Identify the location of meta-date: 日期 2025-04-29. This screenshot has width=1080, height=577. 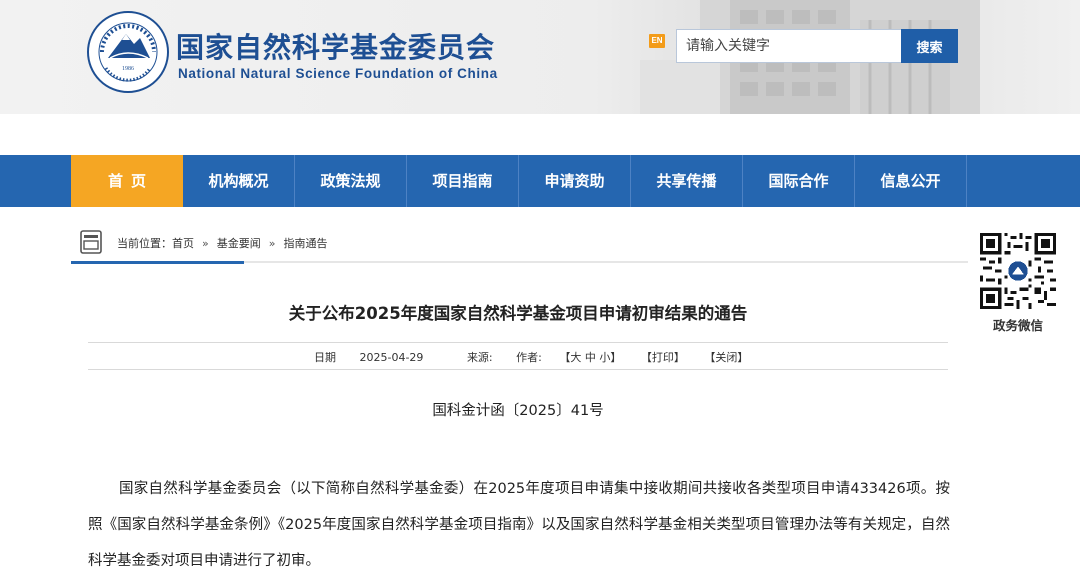
(378, 357).